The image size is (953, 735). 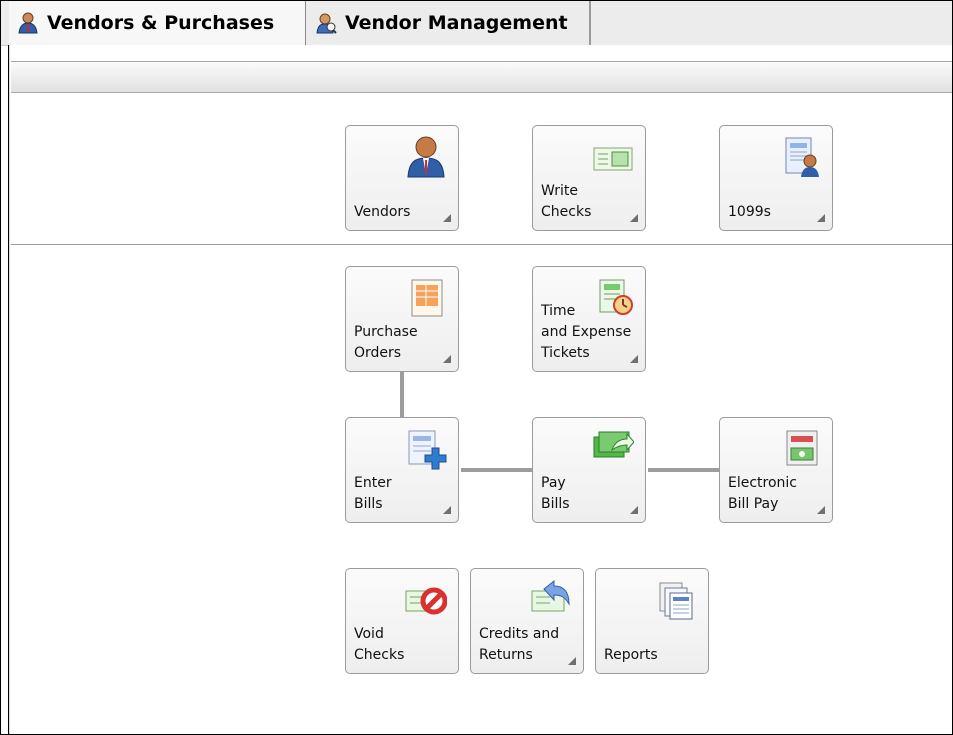 What do you see at coordinates (613, 444) in the screenshot?
I see `pay-bills-money-arrow-icon` at bounding box center [613, 444].